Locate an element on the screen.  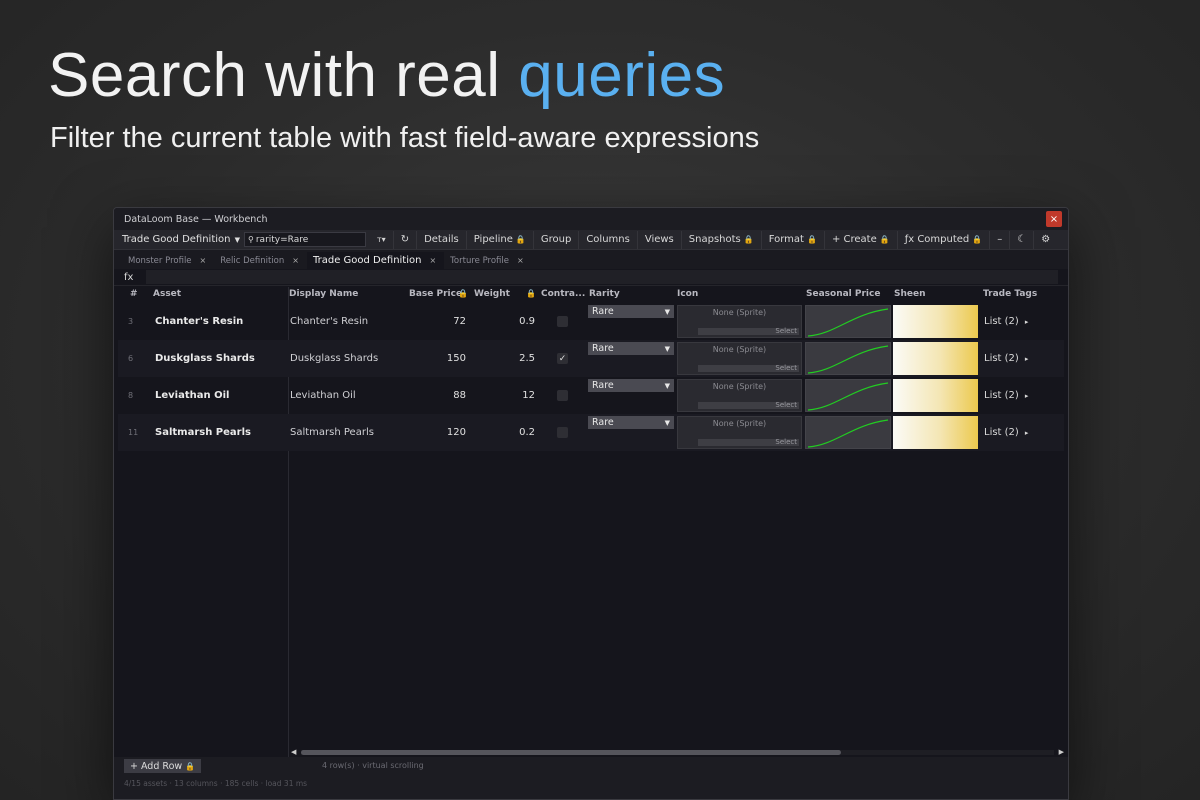
toolbar-button-1: Pipeline 🔒 is located at coordinates (499, 239).